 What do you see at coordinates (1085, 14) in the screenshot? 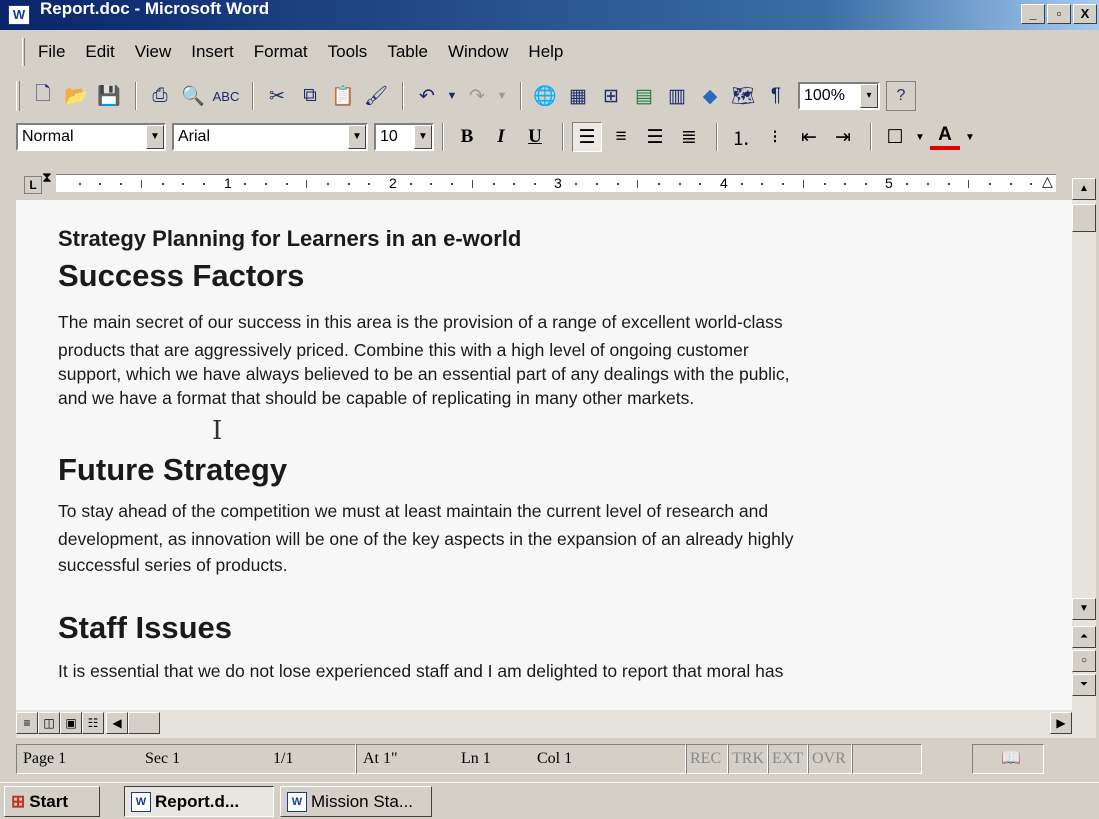
I see `close-button: X` at bounding box center [1085, 14].